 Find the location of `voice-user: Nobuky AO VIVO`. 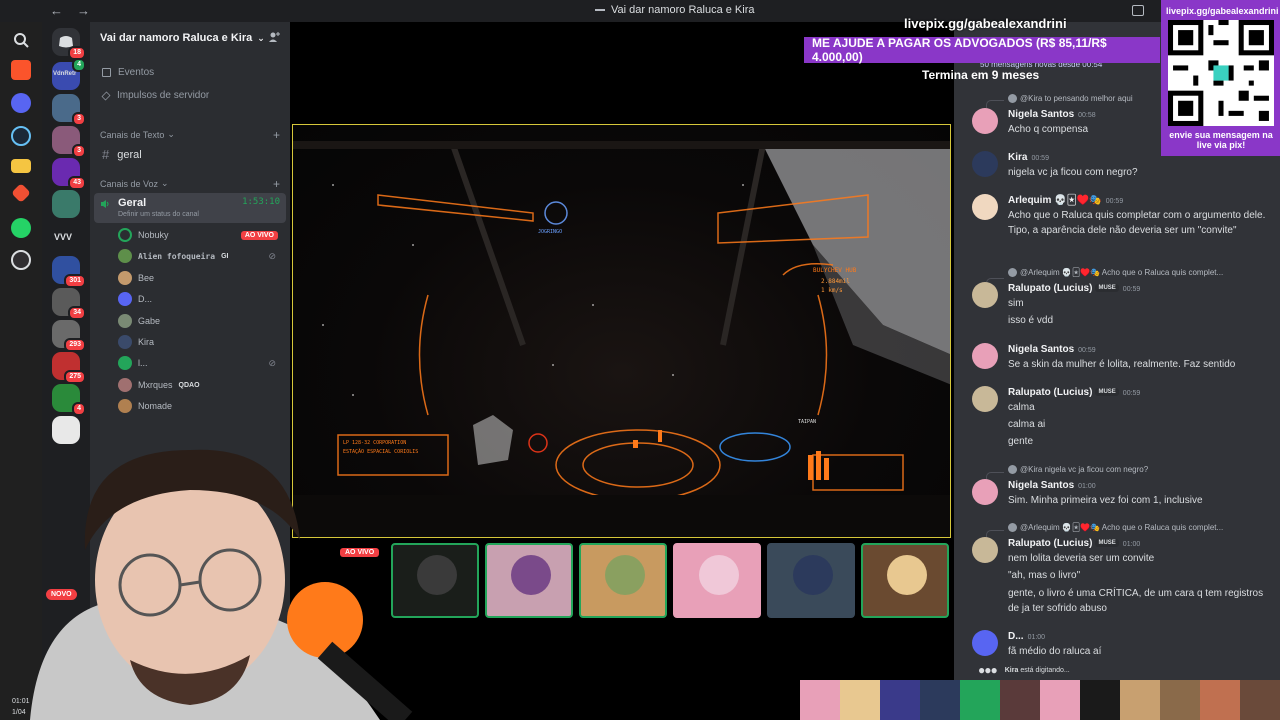

voice-user: Nobuky AO VIVO is located at coordinates (199, 235).